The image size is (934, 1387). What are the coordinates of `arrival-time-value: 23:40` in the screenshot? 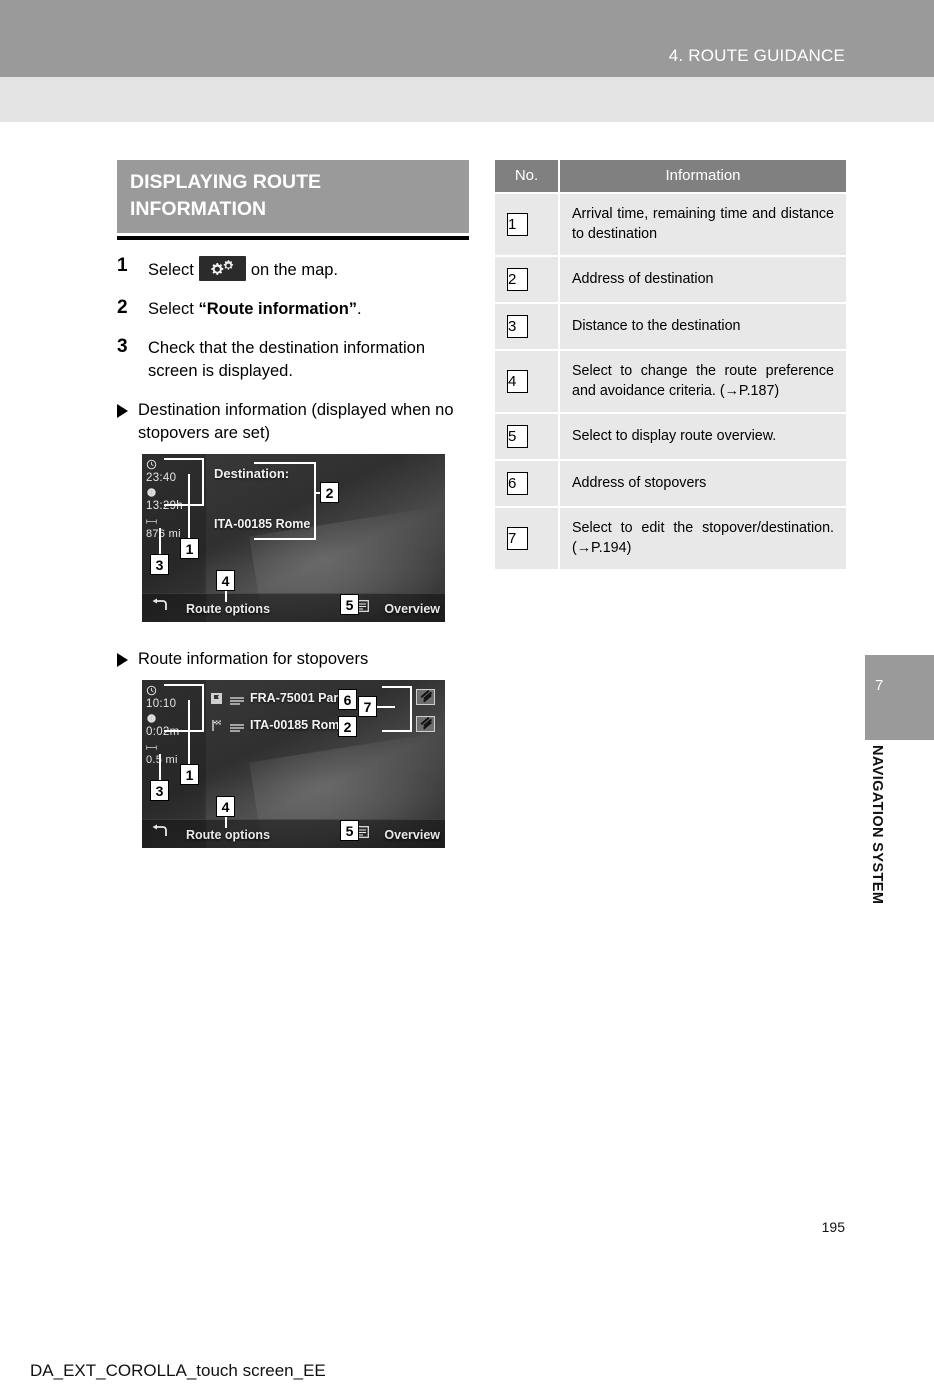 It's located at (161, 478).